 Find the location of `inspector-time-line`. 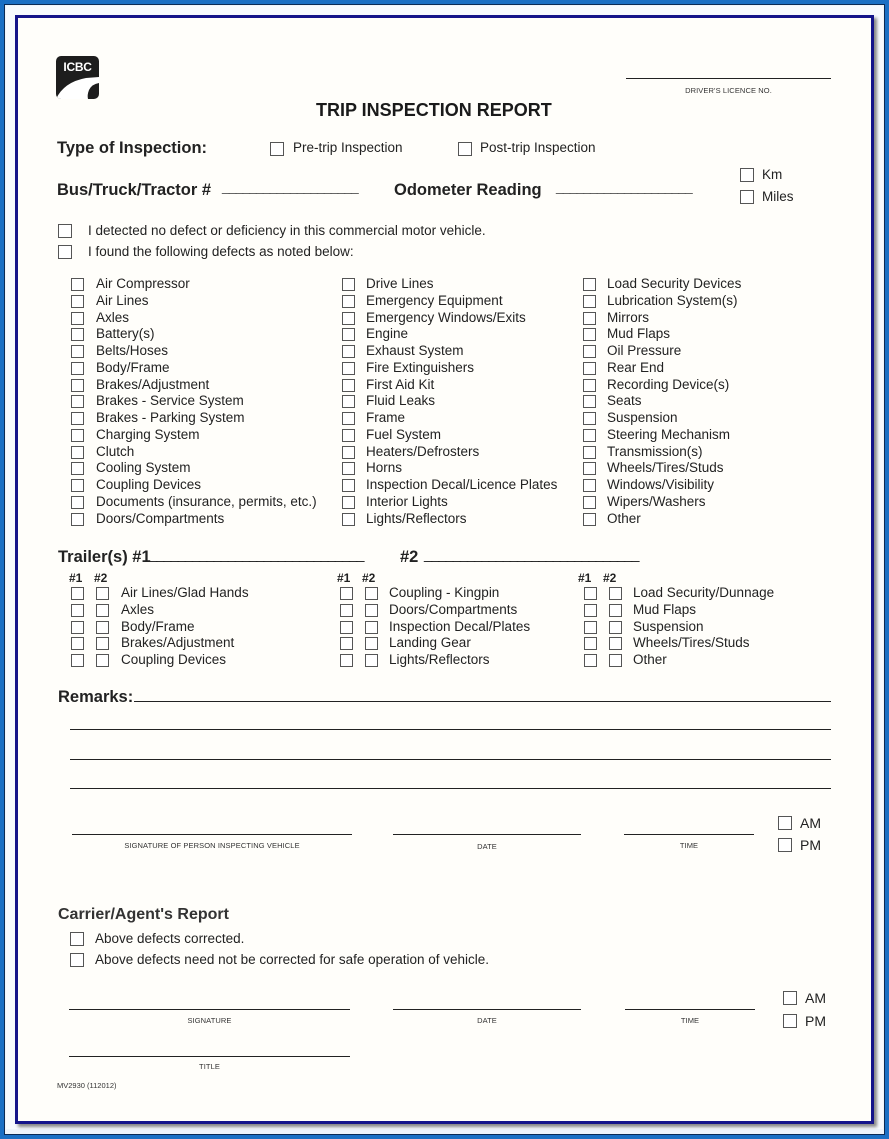

inspector-time-line is located at coordinates (689, 834).